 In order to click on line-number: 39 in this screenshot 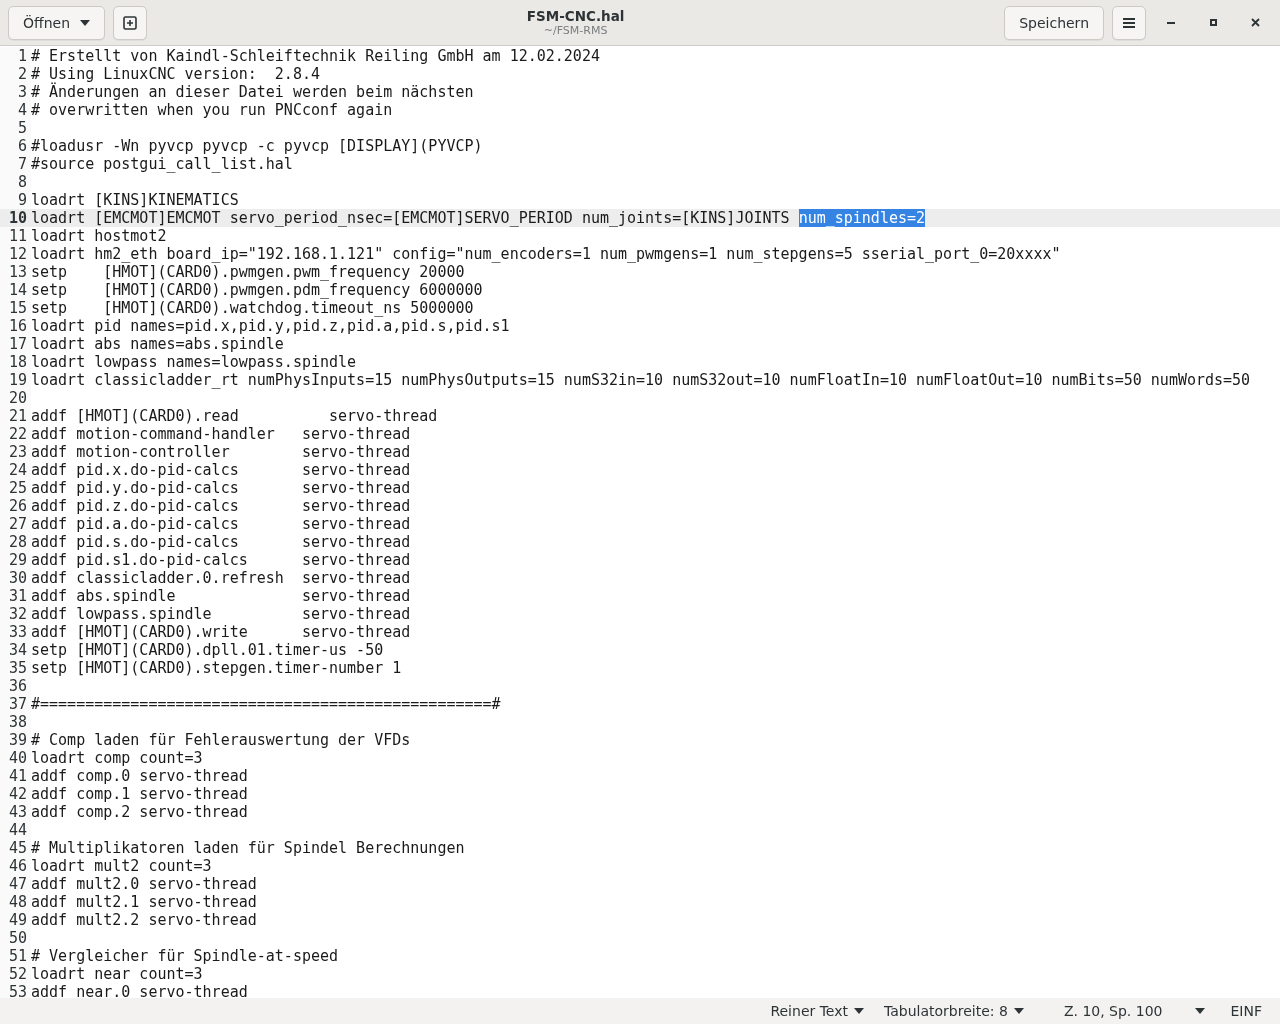, I will do `click(15, 740)`.